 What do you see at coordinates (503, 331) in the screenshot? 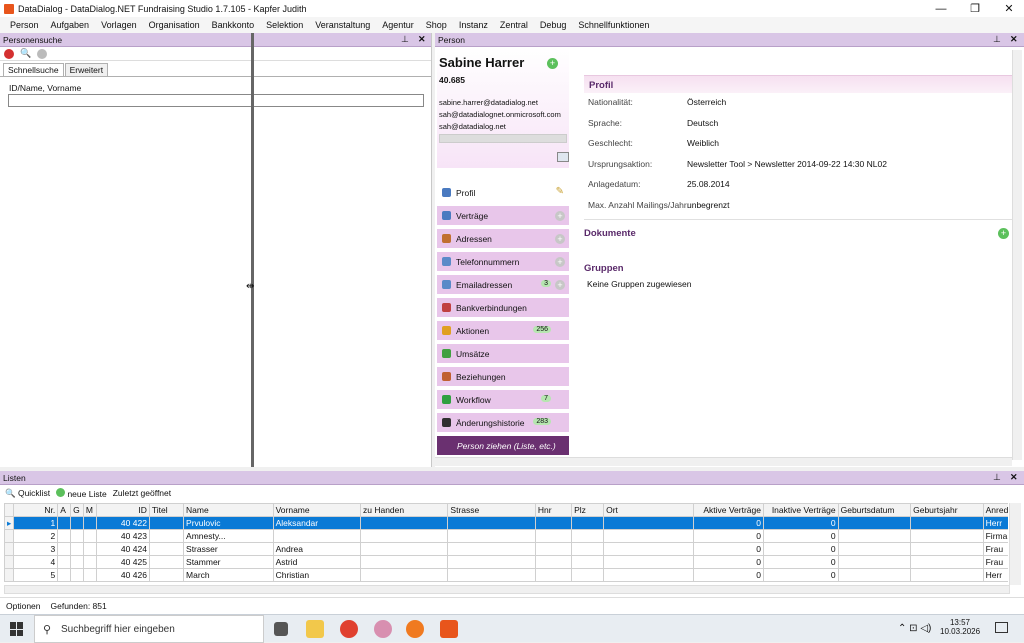
I see `nav-item-6: Aktionen 256` at bounding box center [503, 331].